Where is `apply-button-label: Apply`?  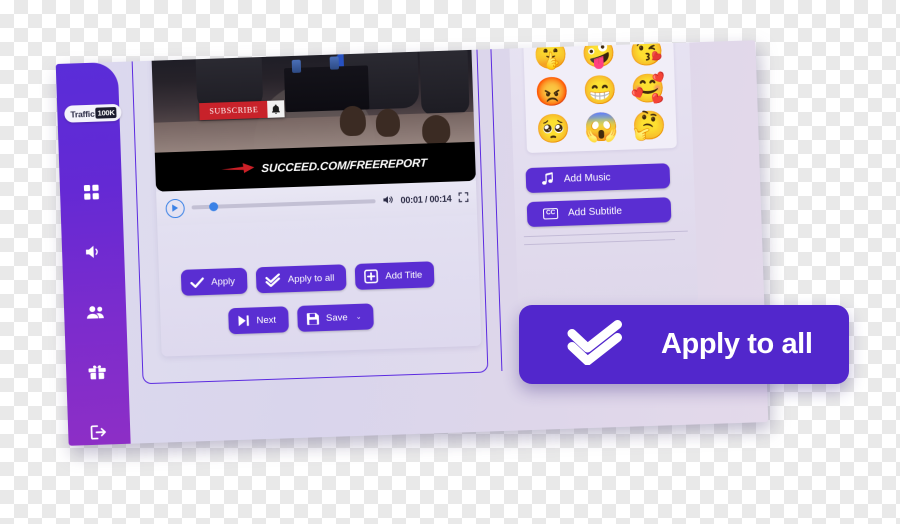 apply-button-label: Apply is located at coordinates (223, 281).